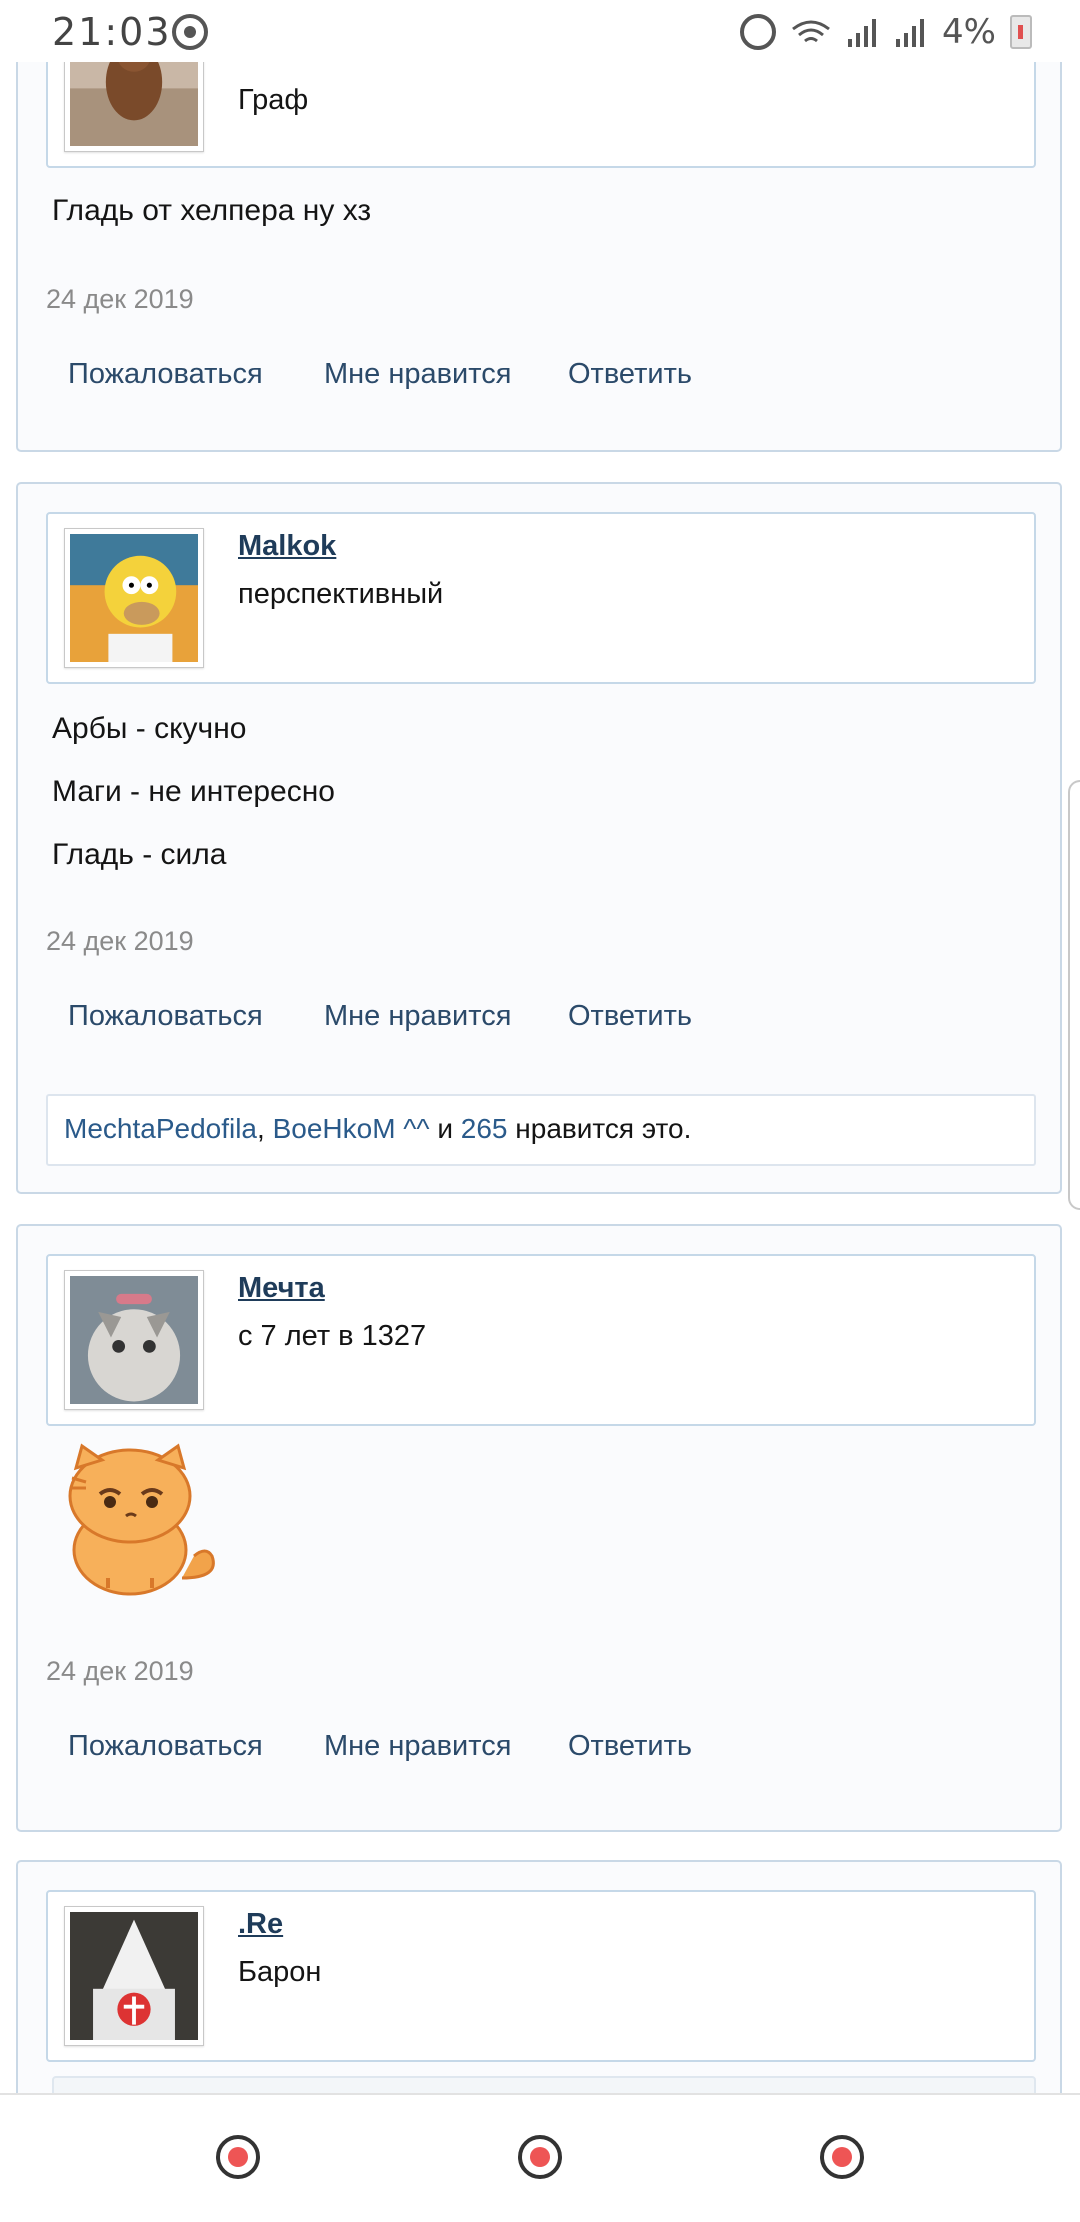  What do you see at coordinates (886, 32) in the screenshot?
I see `status-icons: 4%` at bounding box center [886, 32].